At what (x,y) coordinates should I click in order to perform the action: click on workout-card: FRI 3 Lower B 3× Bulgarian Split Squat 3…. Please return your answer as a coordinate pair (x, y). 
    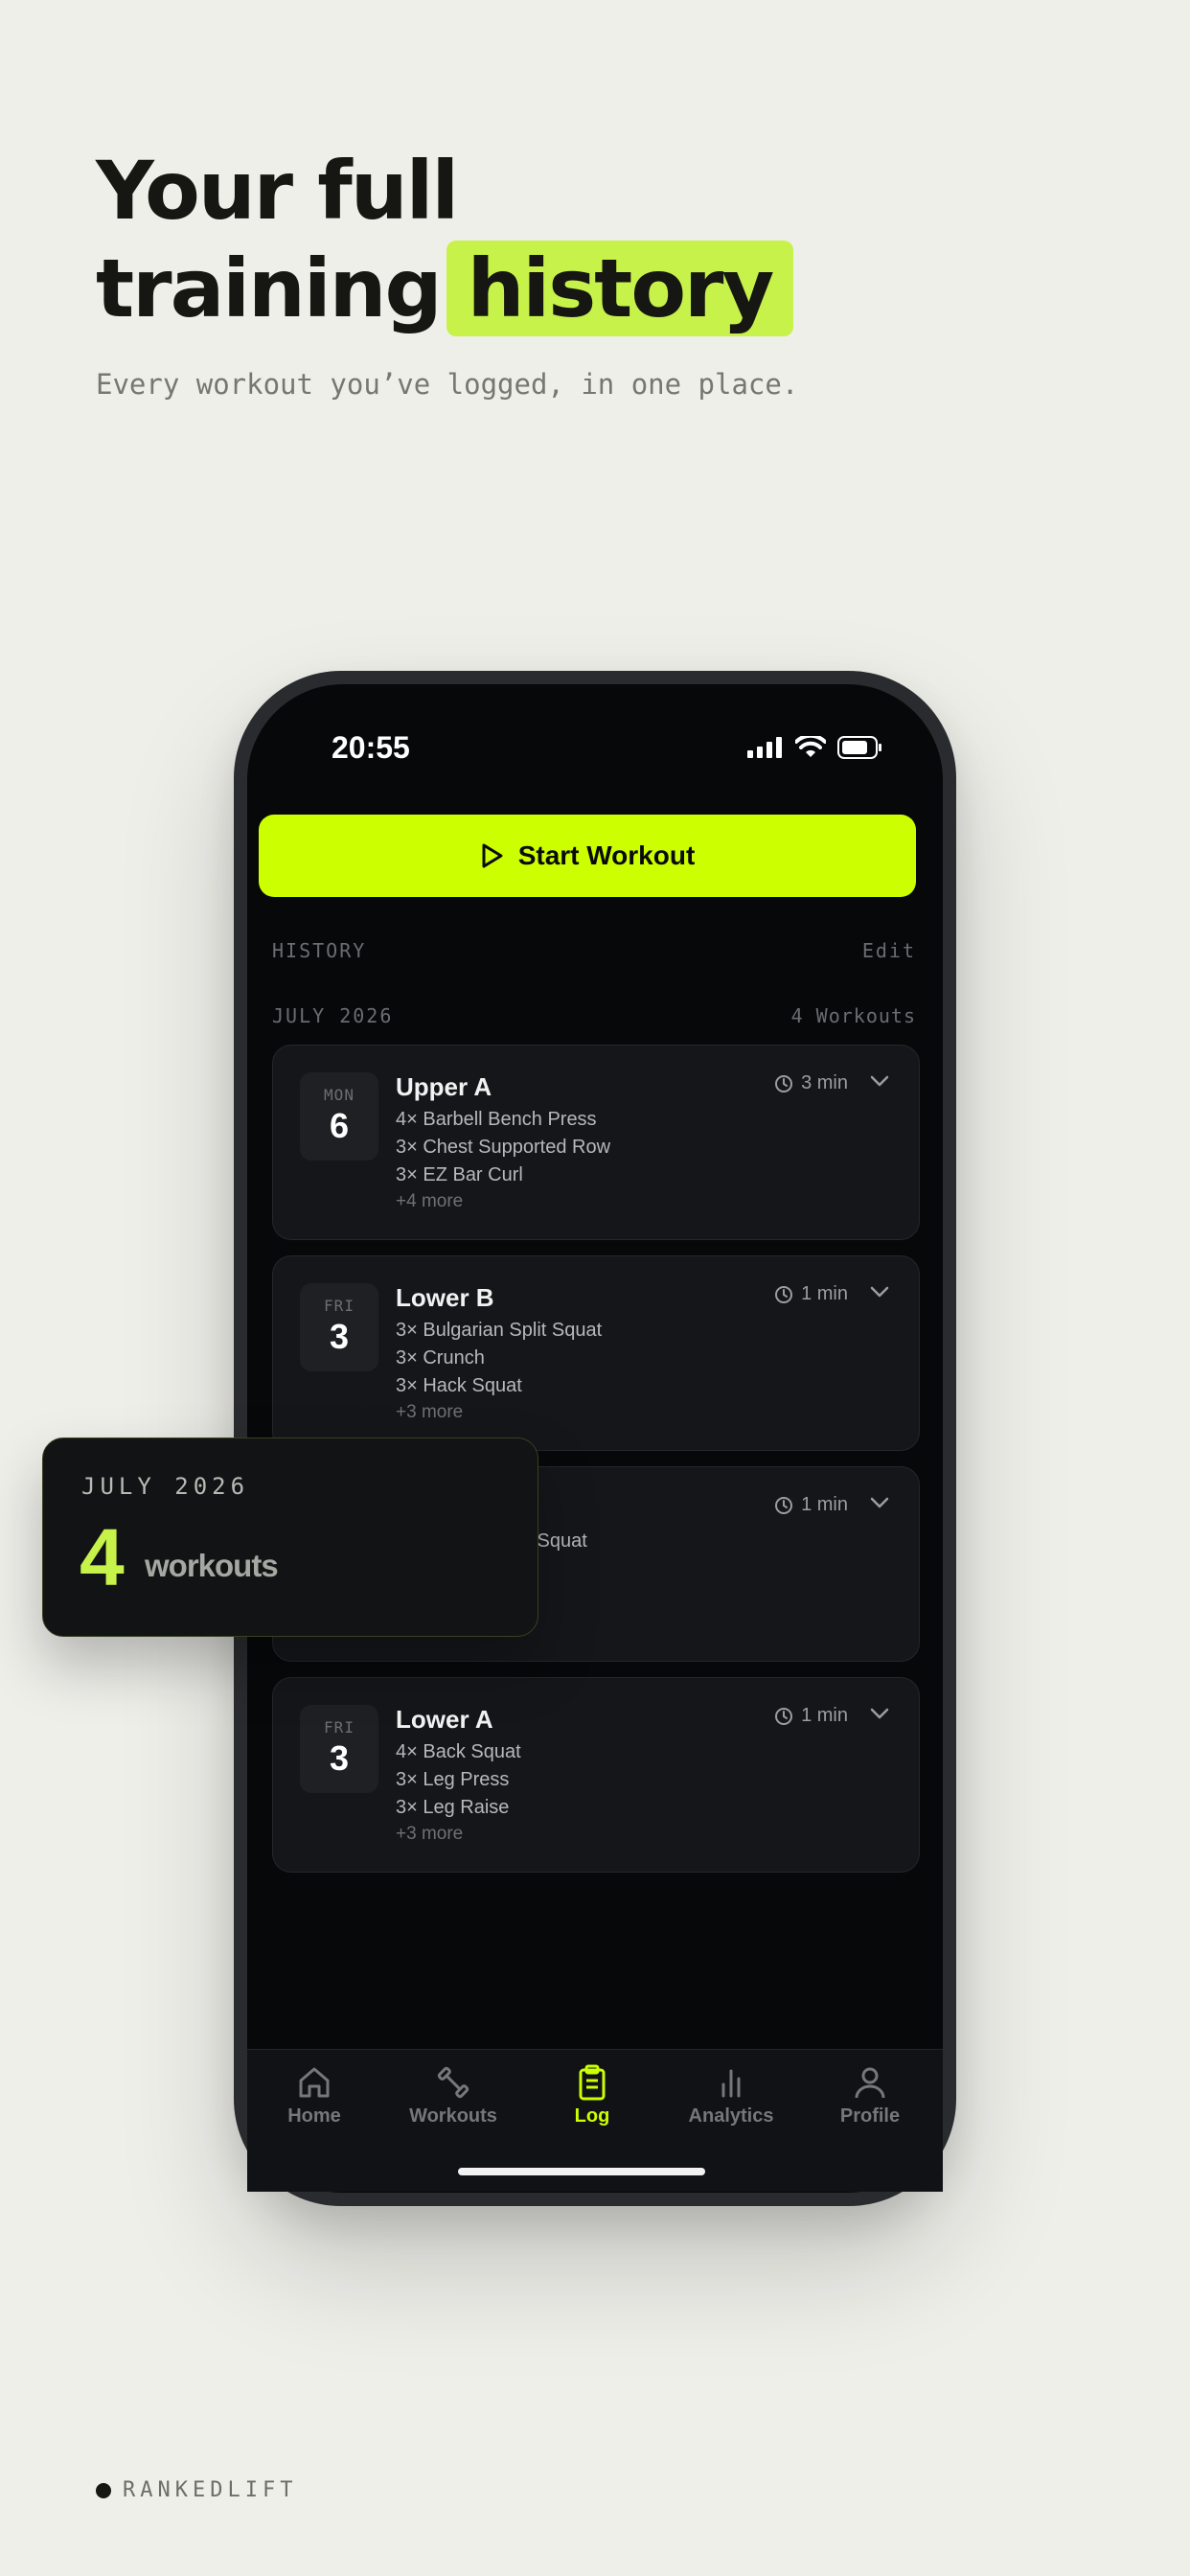
    Looking at the image, I should click on (596, 1353).